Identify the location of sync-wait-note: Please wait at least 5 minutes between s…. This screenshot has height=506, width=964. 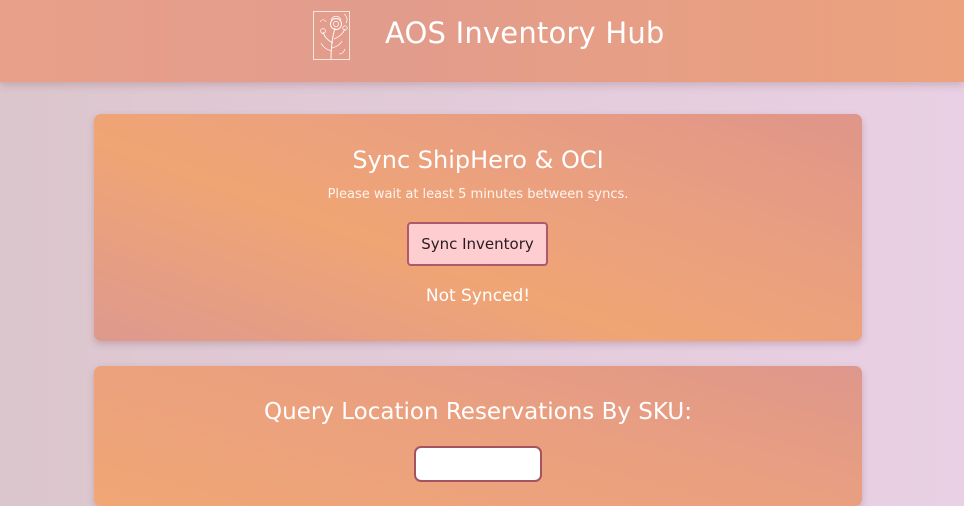
(478, 194).